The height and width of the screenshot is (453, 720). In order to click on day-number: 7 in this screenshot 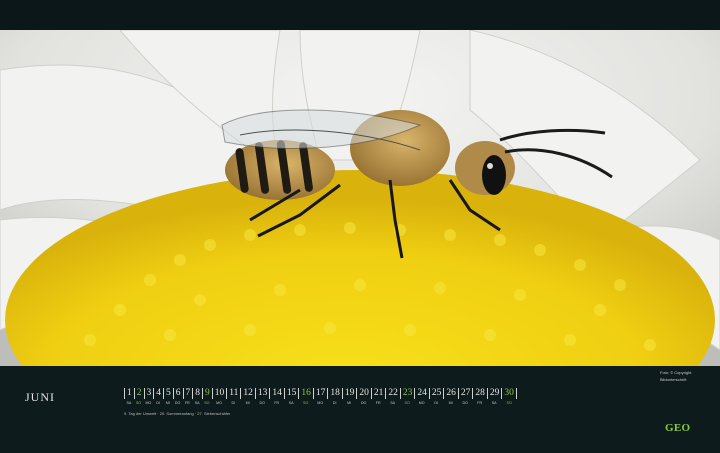, I will do `click(187, 393)`.